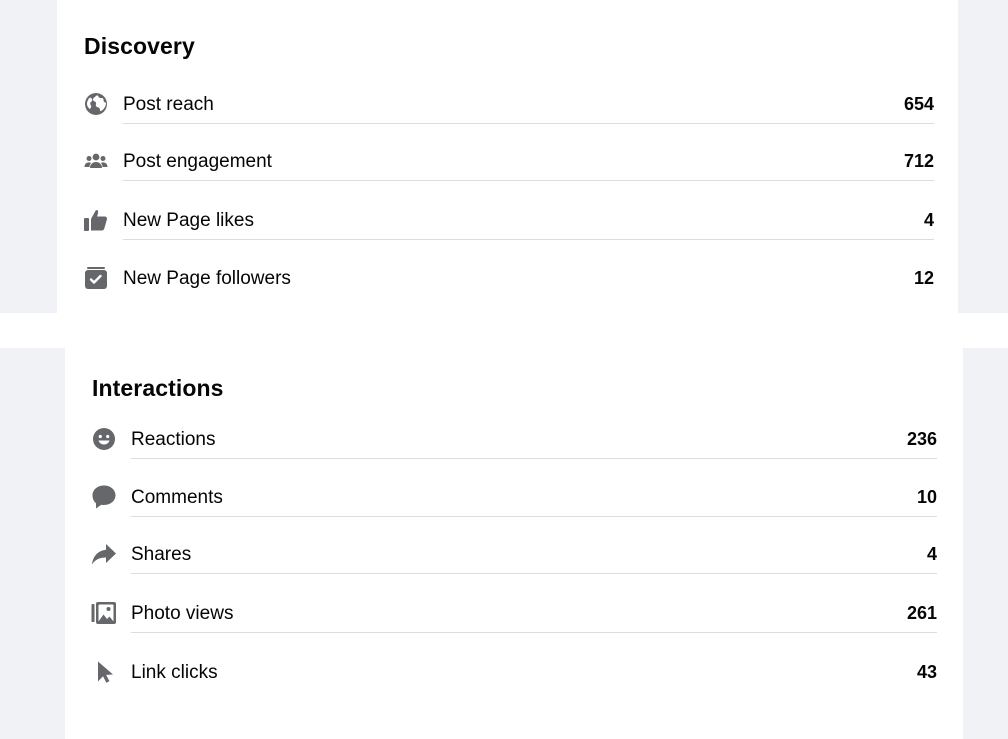 The image size is (1008, 739). What do you see at coordinates (96, 104) in the screenshot?
I see `globe-icon` at bounding box center [96, 104].